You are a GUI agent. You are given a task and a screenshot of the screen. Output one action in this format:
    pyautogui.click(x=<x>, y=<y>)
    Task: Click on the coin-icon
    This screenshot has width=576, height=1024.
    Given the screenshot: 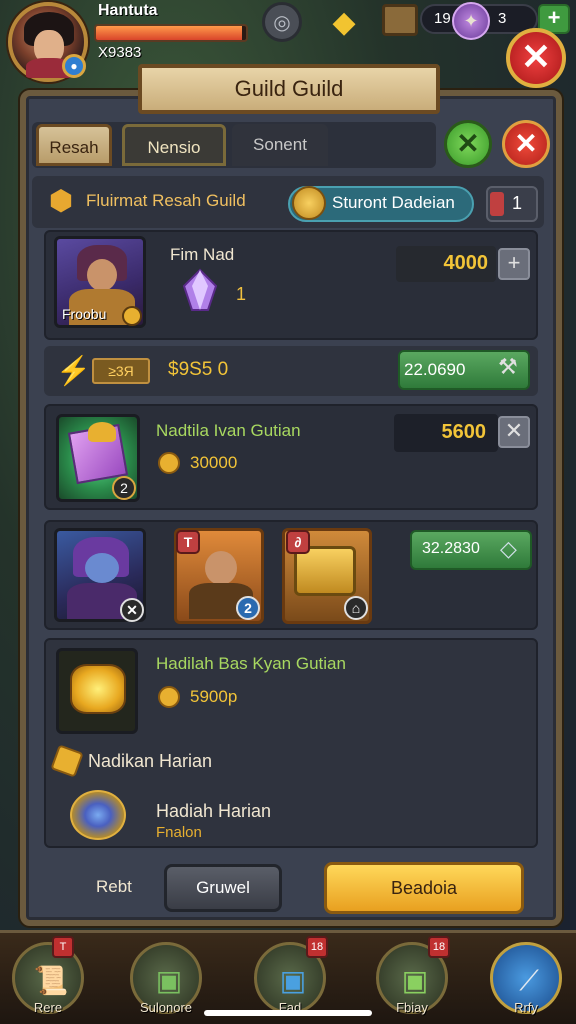 What is the action you would take?
    pyautogui.click(x=309, y=203)
    